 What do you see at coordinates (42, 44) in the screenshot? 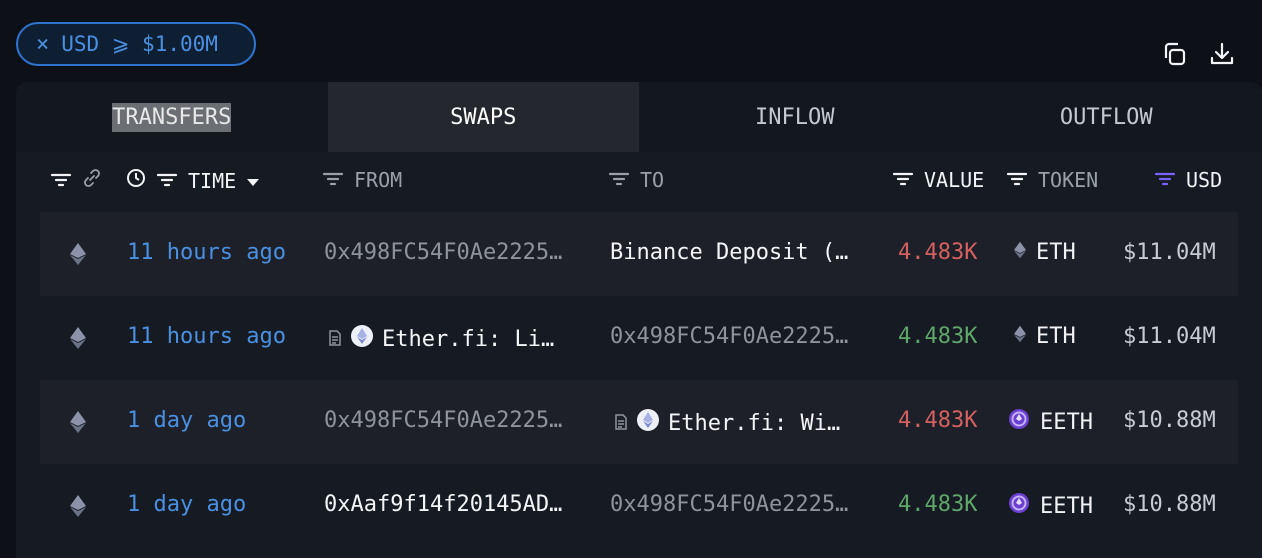
I see `close-icon: ×` at bounding box center [42, 44].